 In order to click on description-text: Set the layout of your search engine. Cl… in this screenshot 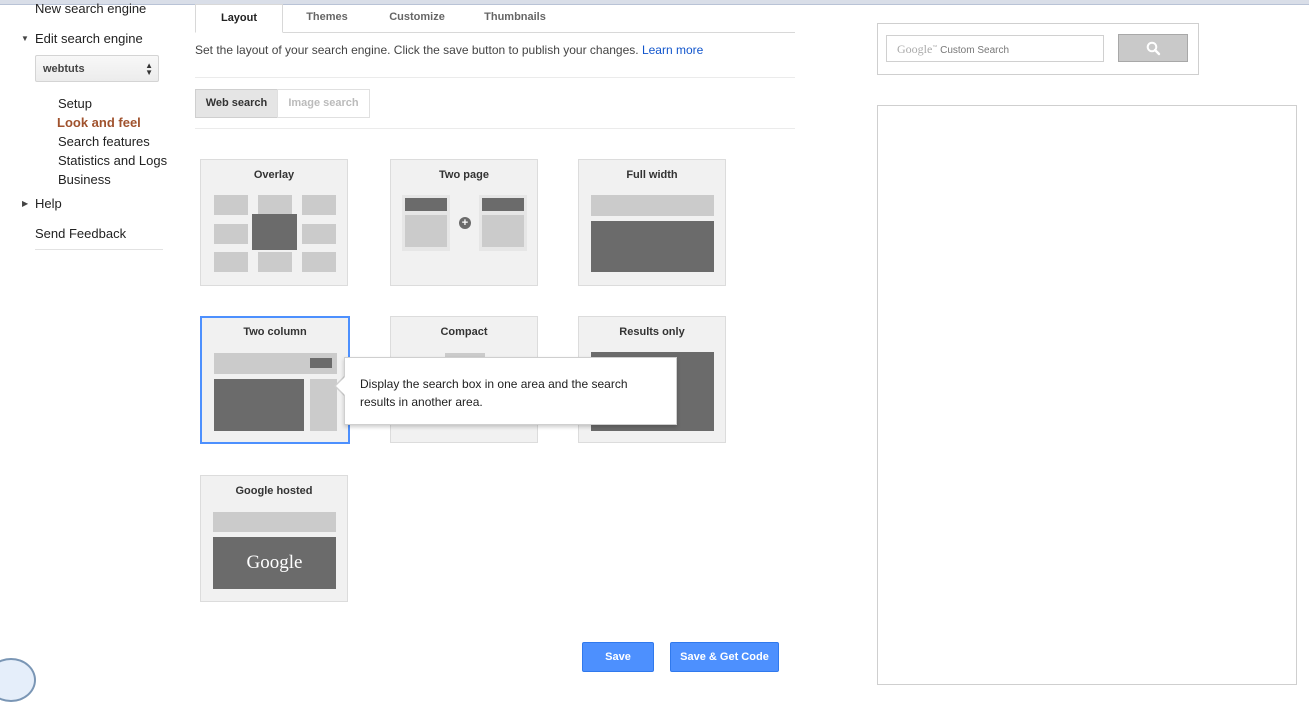, I will do `click(417, 50)`.